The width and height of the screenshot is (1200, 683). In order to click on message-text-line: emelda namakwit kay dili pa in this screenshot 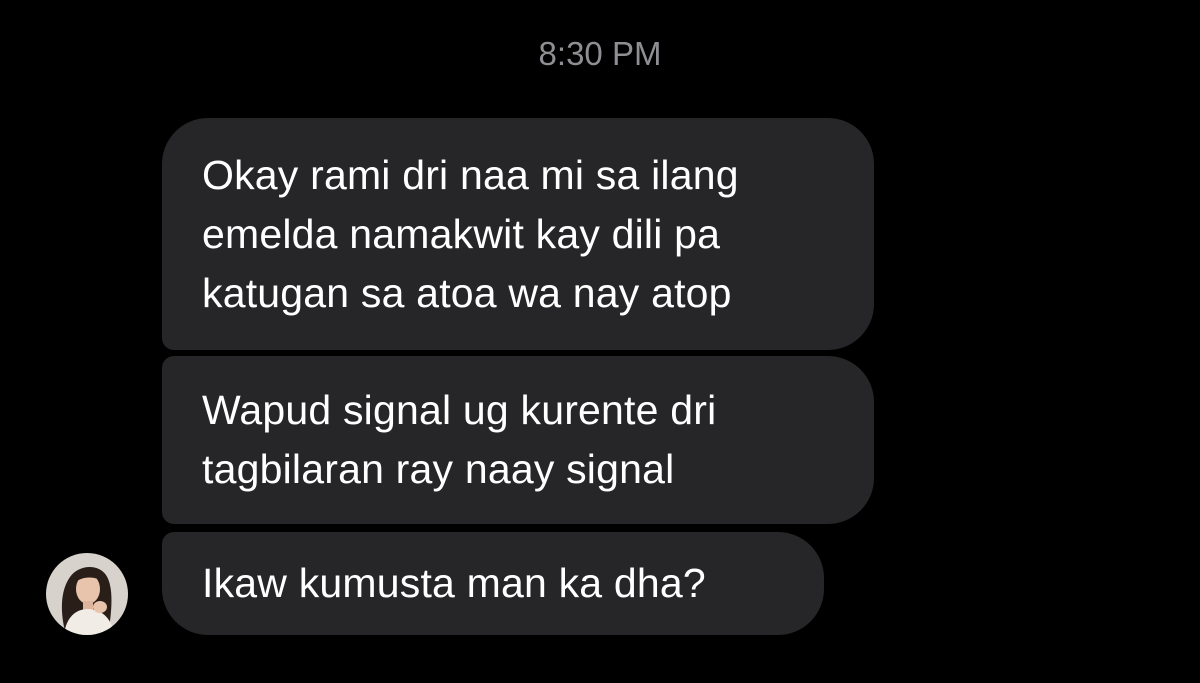, I will do `click(461, 234)`.